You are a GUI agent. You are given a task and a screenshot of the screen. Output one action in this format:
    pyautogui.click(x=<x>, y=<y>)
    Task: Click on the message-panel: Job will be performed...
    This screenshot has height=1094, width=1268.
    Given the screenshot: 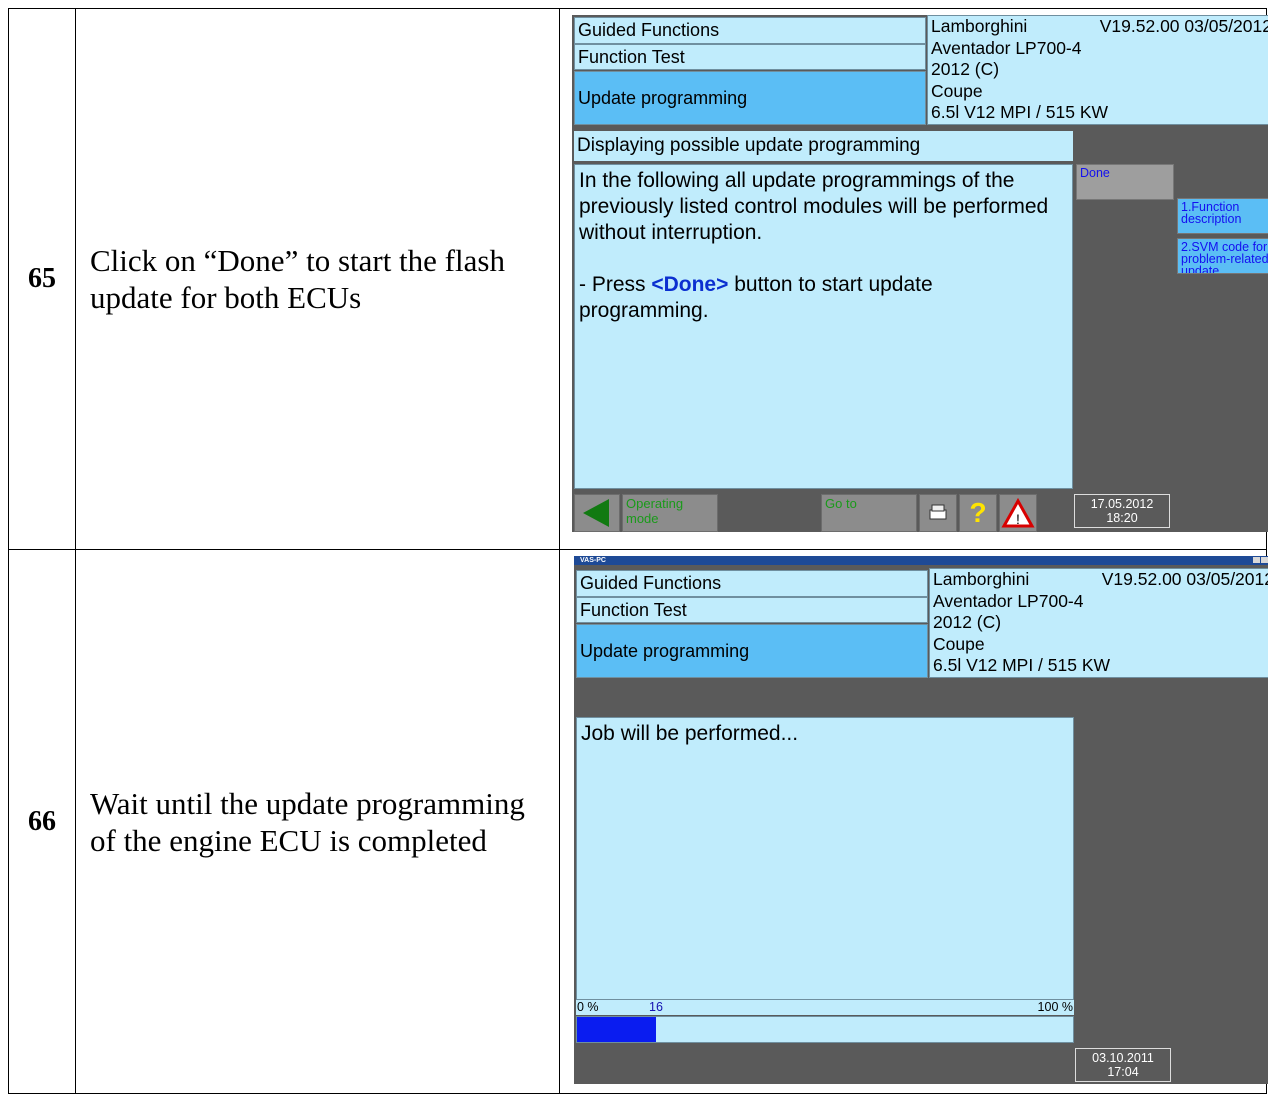 What is the action you would take?
    pyautogui.click(x=825, y=858)
    